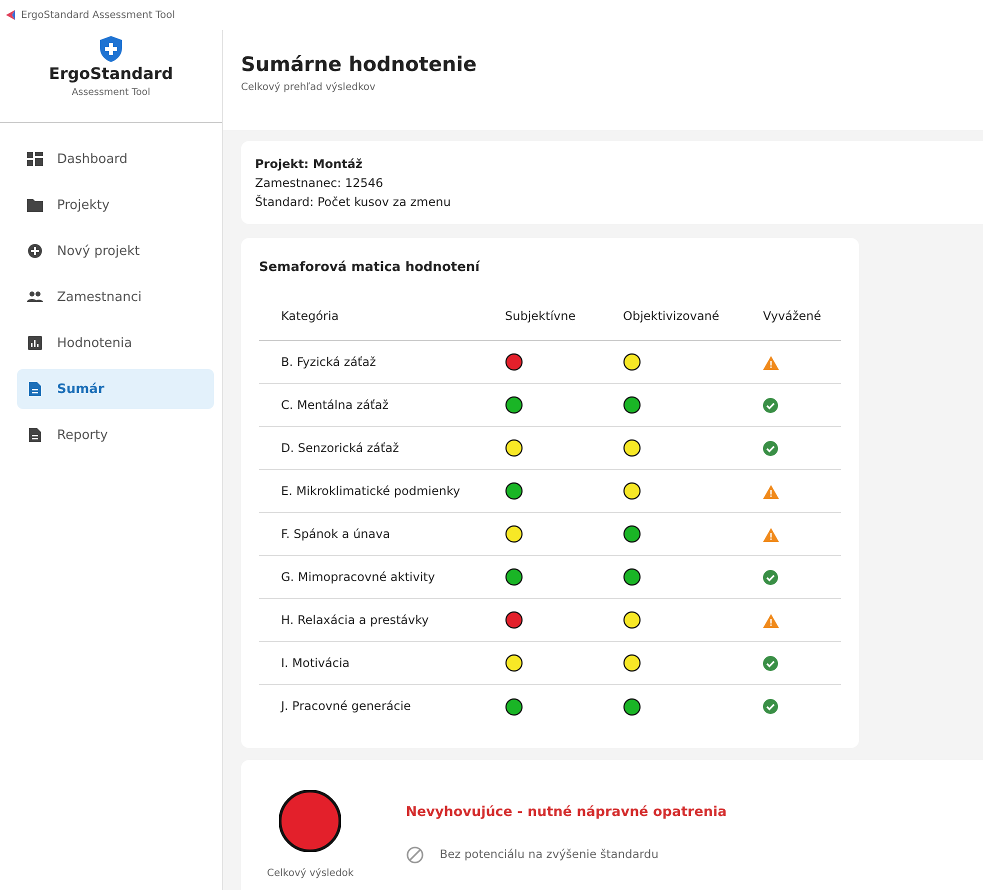  What do you see at coordinates (792, 316) in the screenshot?
I see `column-header: Vyvážené` at bounding box center [792, 316].